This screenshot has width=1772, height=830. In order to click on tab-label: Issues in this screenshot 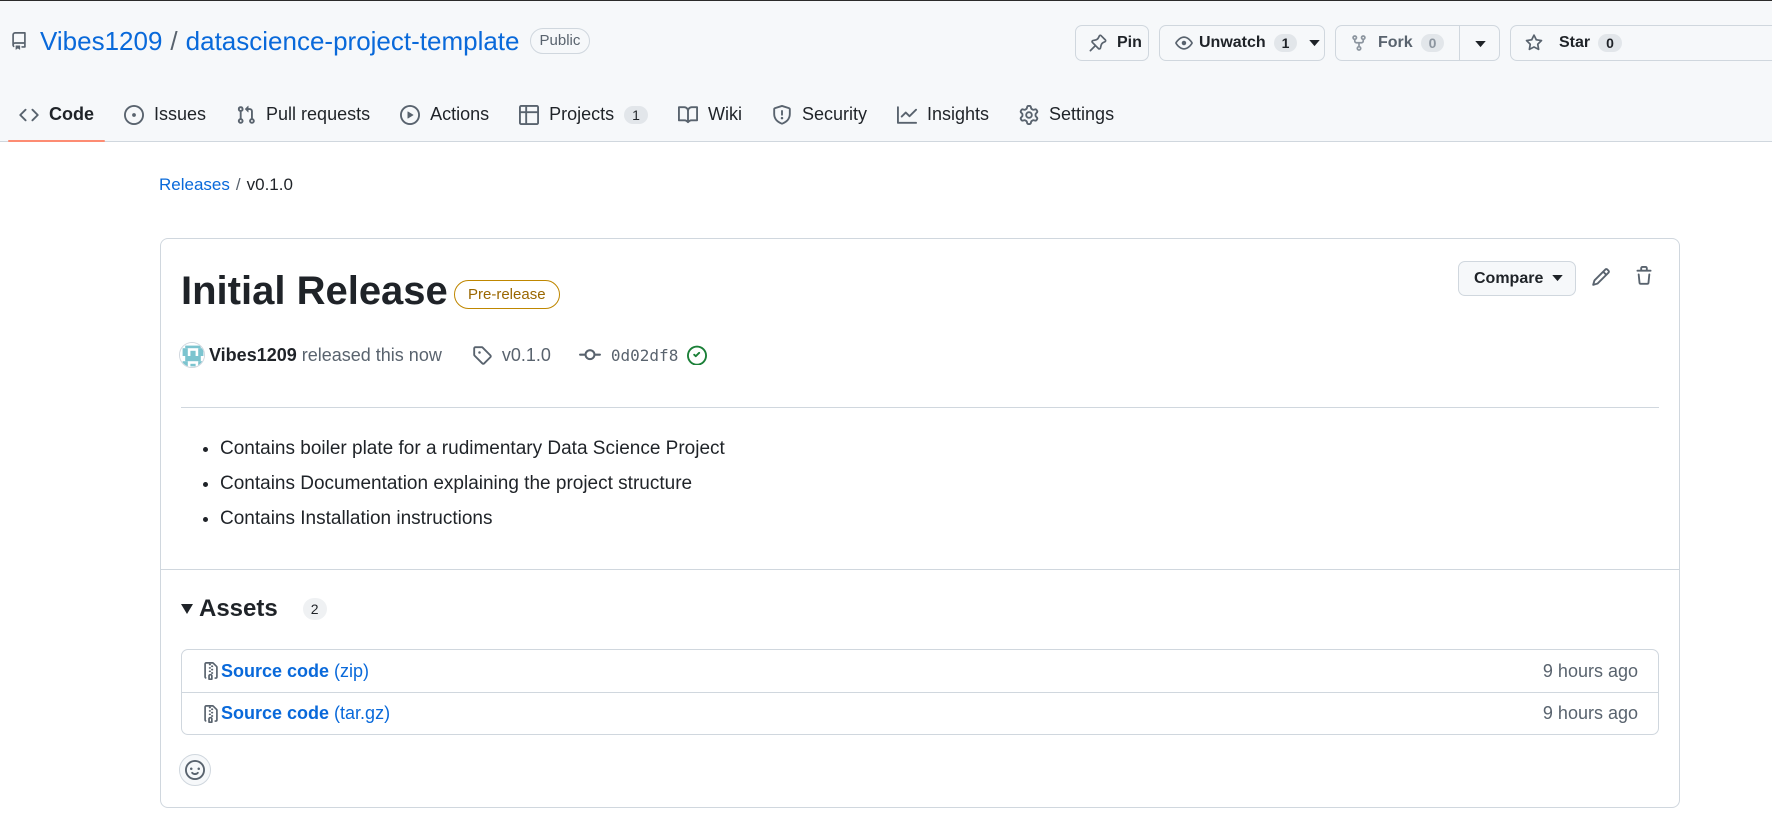, I will do `click(180, 114)`.